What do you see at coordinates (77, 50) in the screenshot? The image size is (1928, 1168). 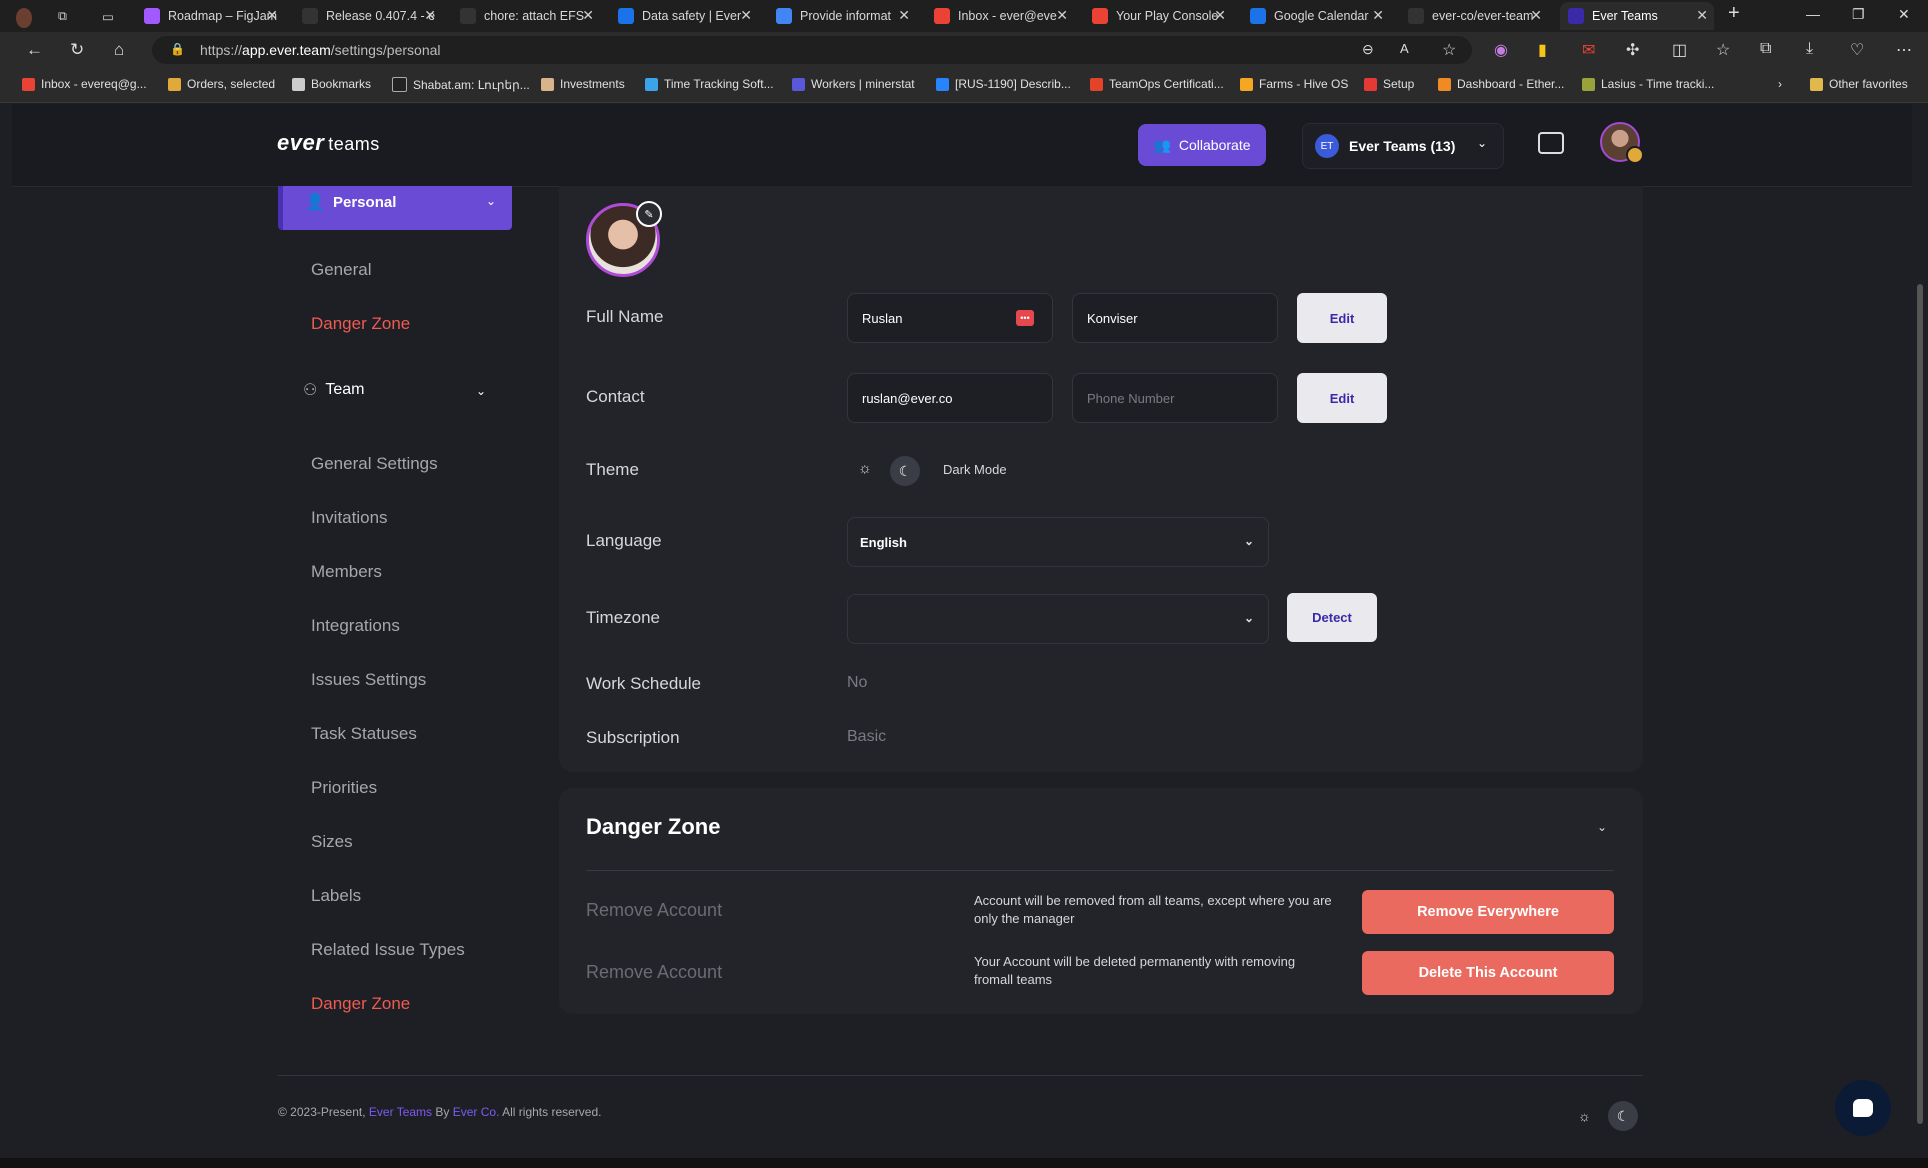 I see `refresh-icon: ↻` at bounding box center [77, 50].